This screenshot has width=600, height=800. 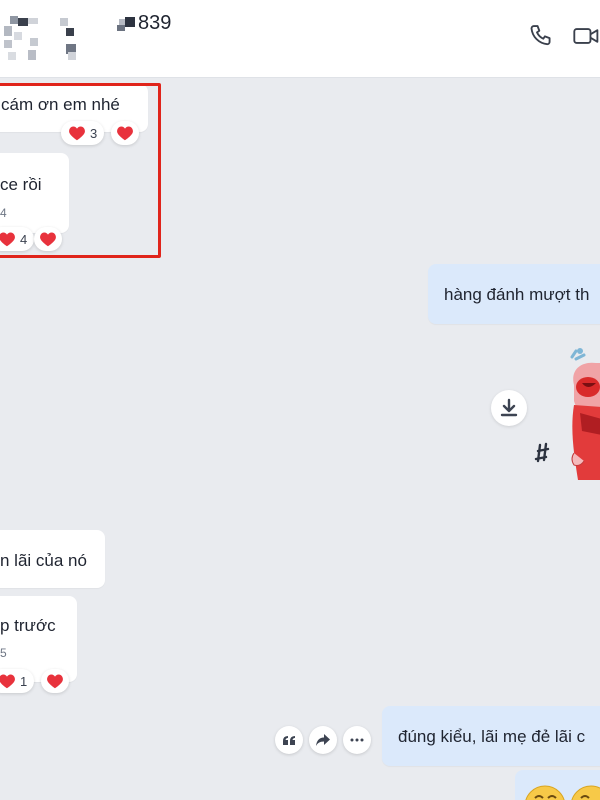 What do you see at coordinates (24, 681) in the screenshot?
I see `reaction-count: 1` at bounding box center [24, 681].